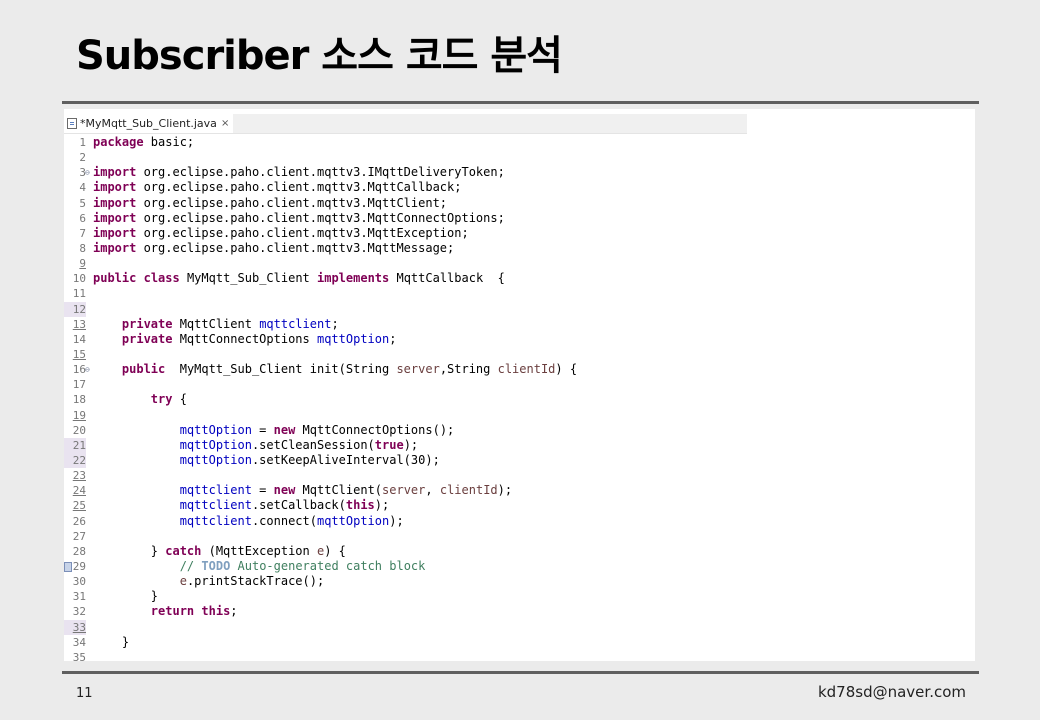 The height and width of the screenshot is (720, 1040). I want to click on line-number: 1, so click(82, 142).